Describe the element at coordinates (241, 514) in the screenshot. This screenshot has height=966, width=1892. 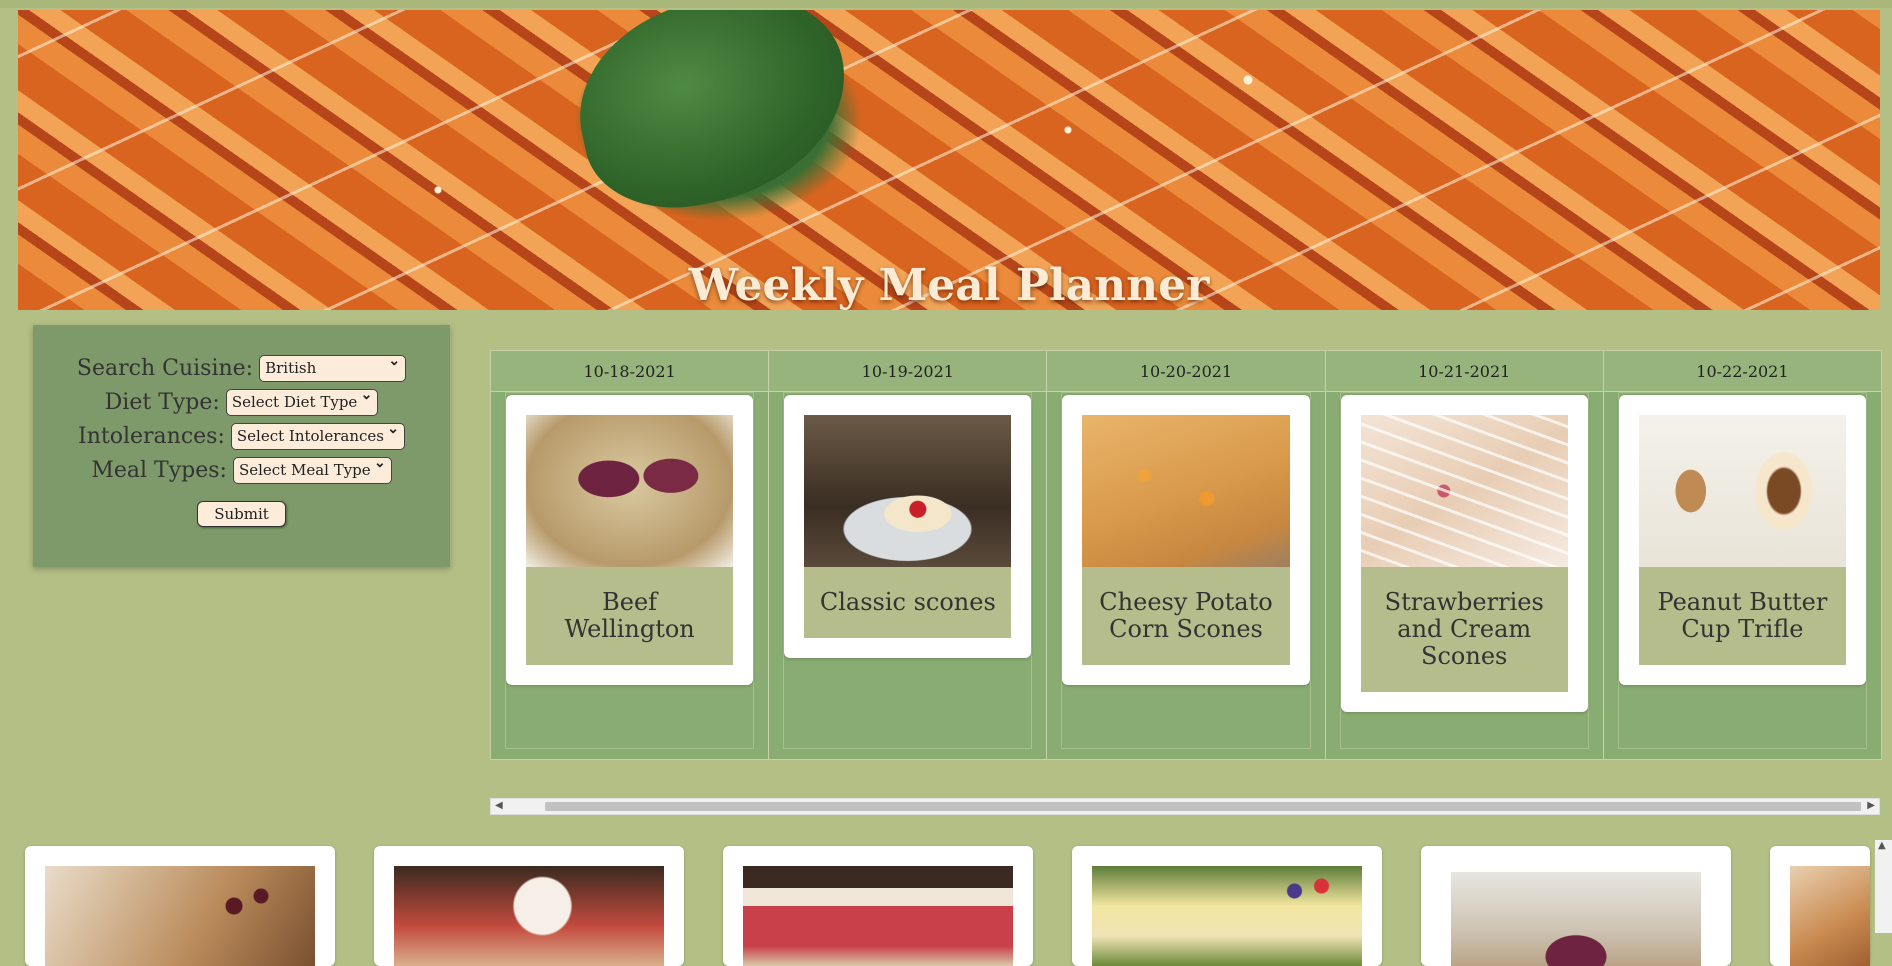
I see `submit-button: Submit` at that location.